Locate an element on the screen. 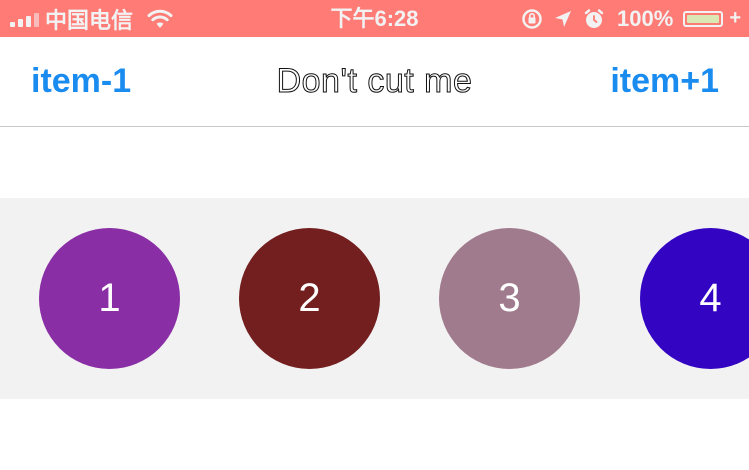 The height and width of the screenshot is (470, 749). item-circle-1: 1 is located at coordinates (109, 298).